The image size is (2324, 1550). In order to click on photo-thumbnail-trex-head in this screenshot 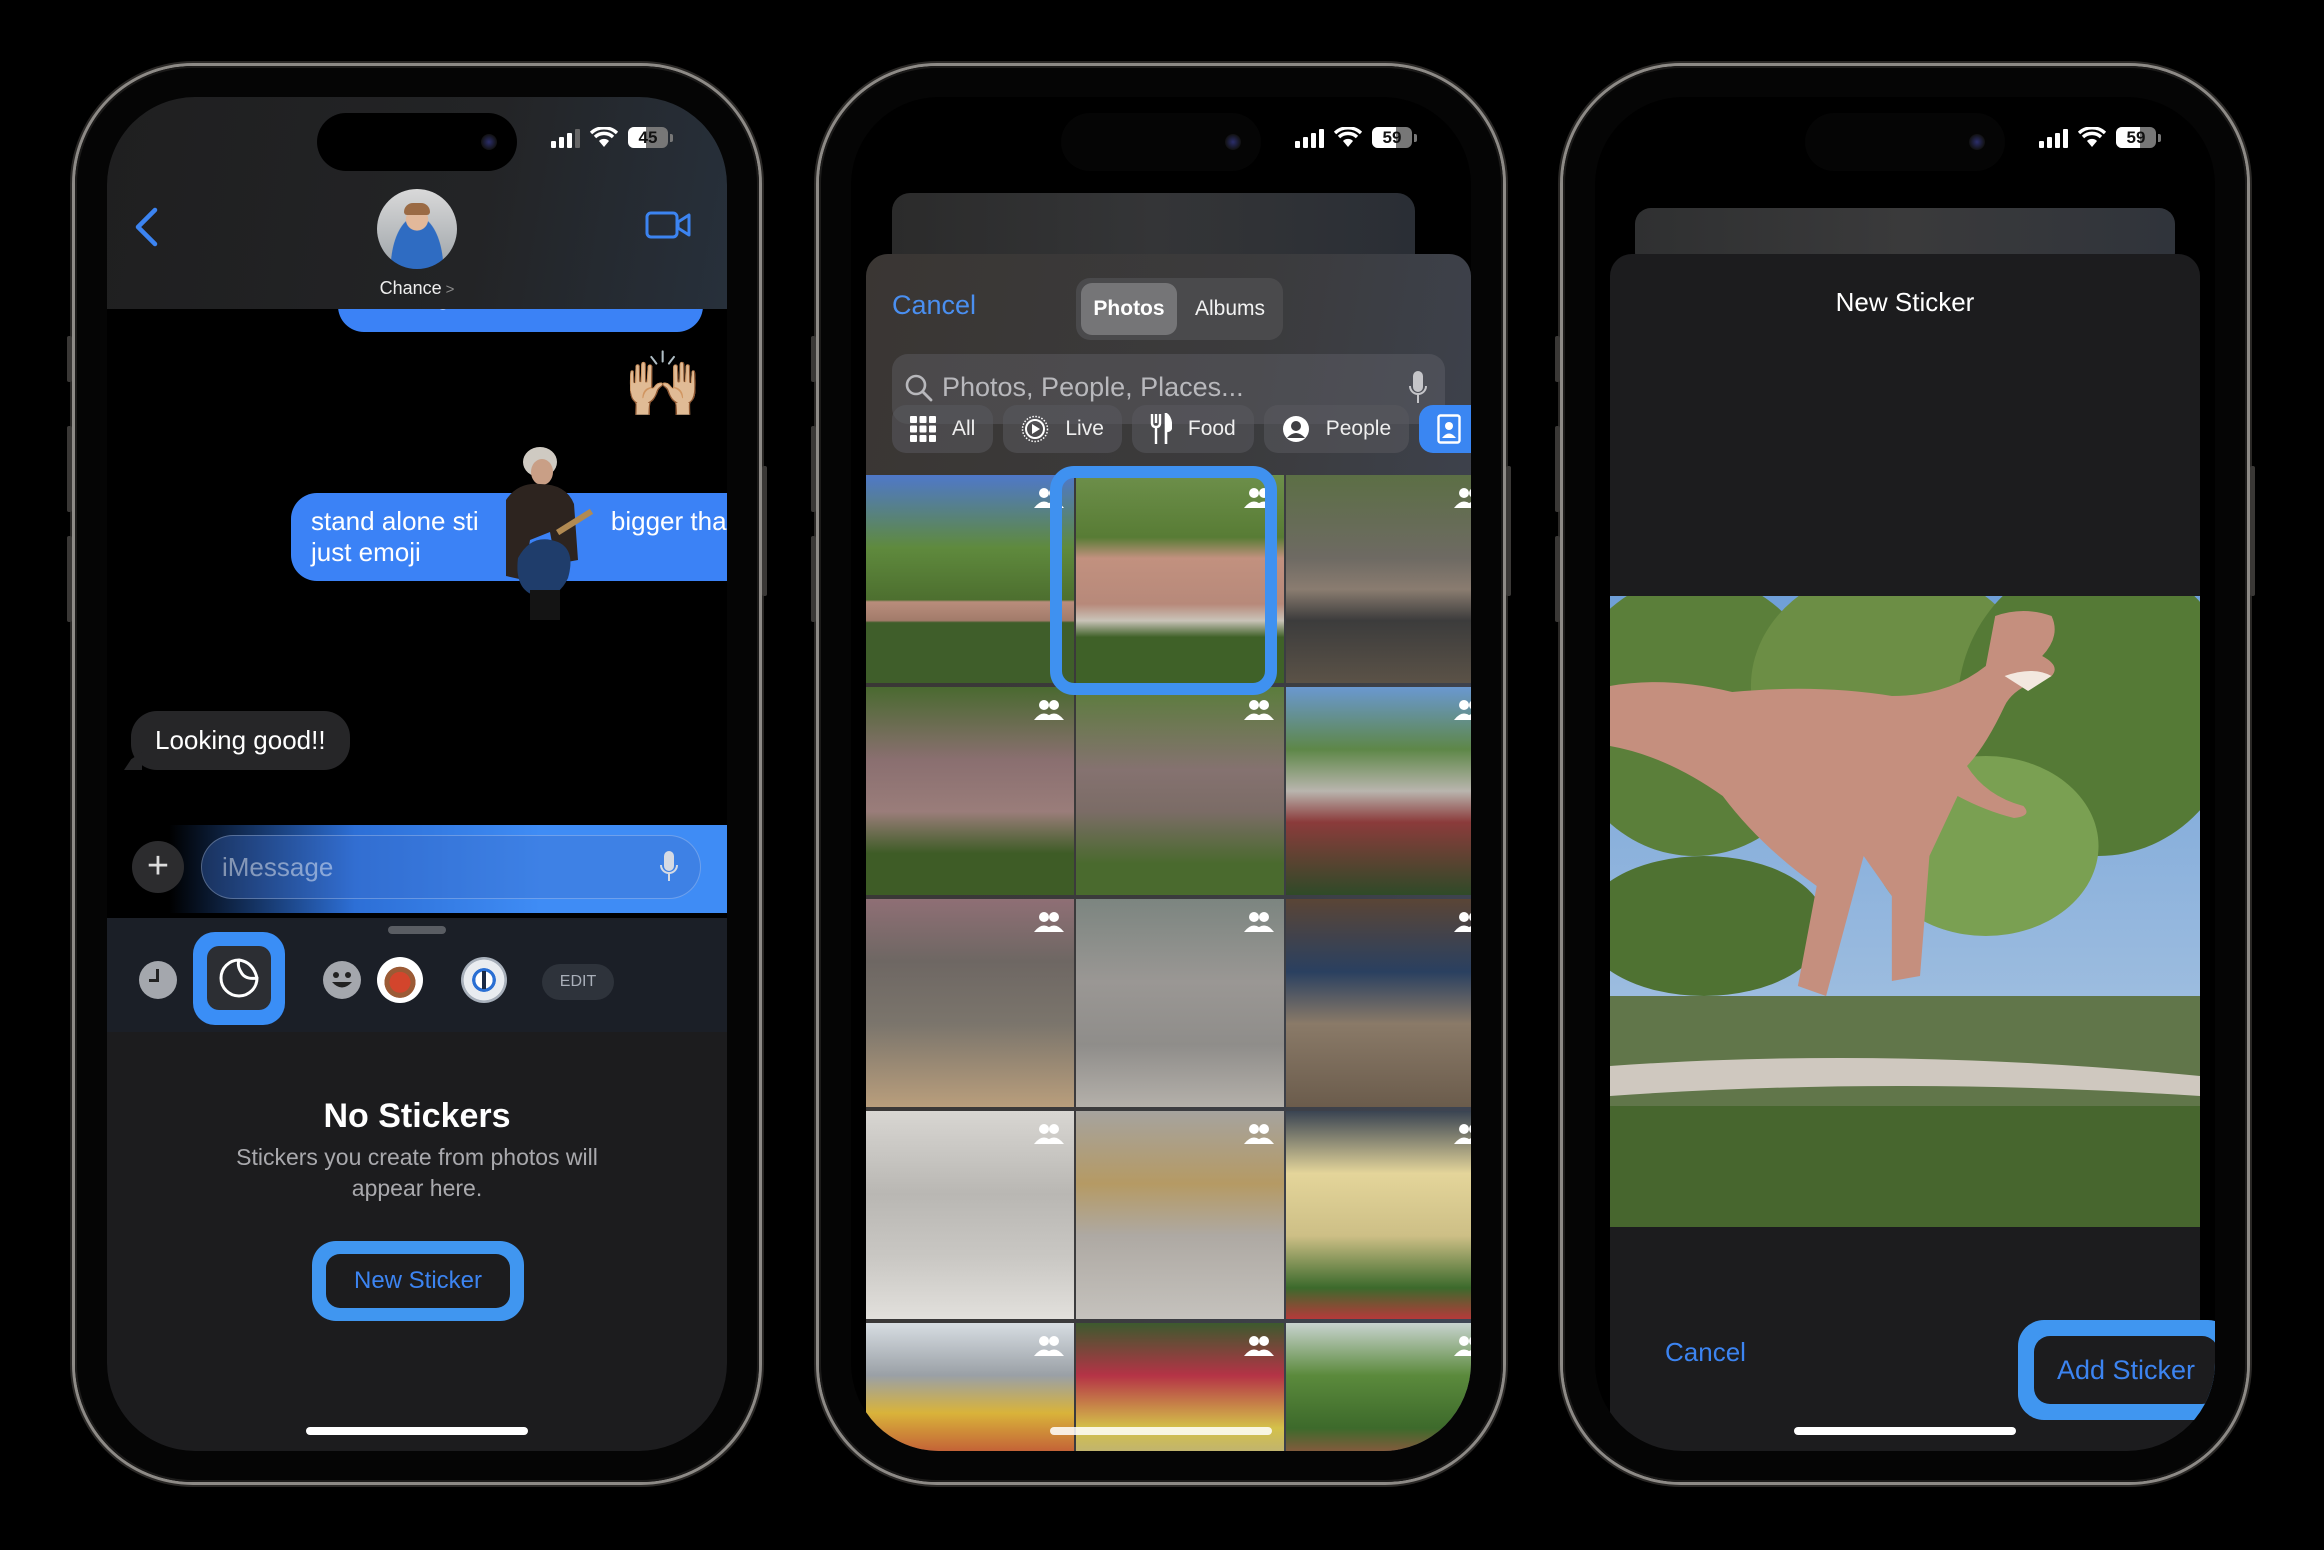, I will do `click(1378, 791)`.